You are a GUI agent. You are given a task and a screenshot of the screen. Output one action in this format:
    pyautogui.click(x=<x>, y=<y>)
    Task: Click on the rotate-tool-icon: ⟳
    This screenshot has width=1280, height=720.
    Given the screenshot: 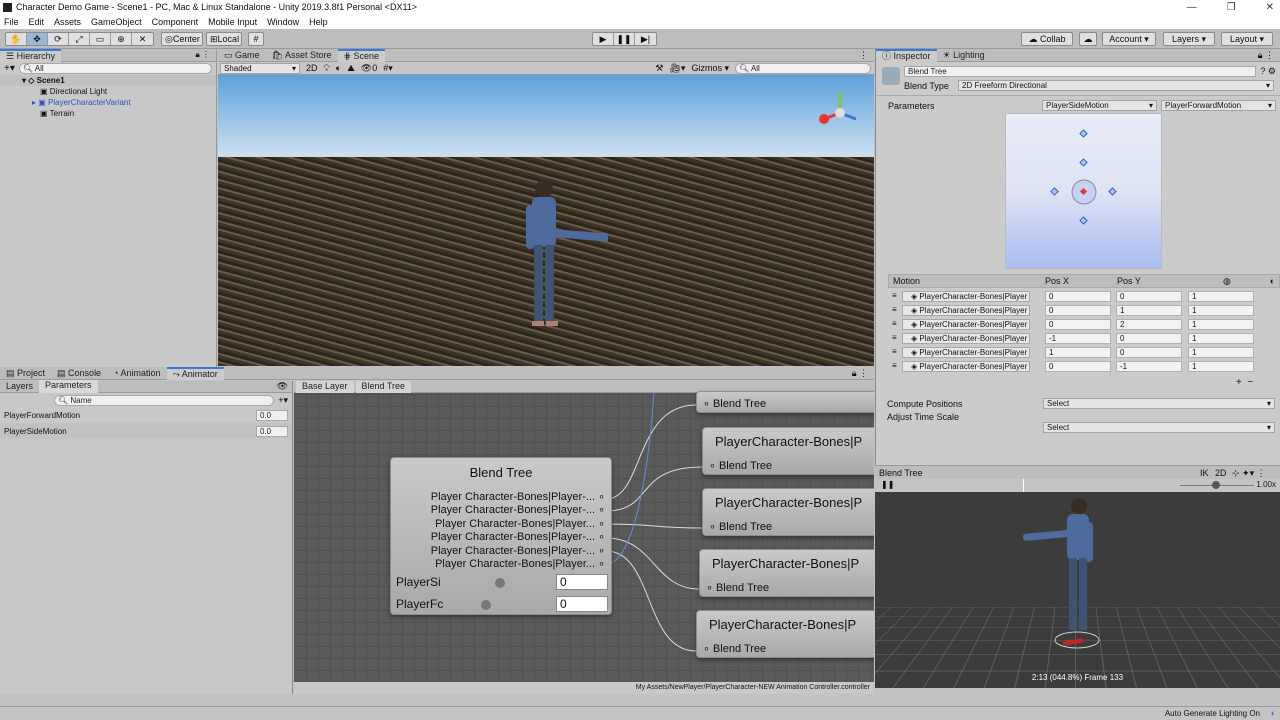 What is the action you would take?
    pyautogui.click(x=58, y=39)
    